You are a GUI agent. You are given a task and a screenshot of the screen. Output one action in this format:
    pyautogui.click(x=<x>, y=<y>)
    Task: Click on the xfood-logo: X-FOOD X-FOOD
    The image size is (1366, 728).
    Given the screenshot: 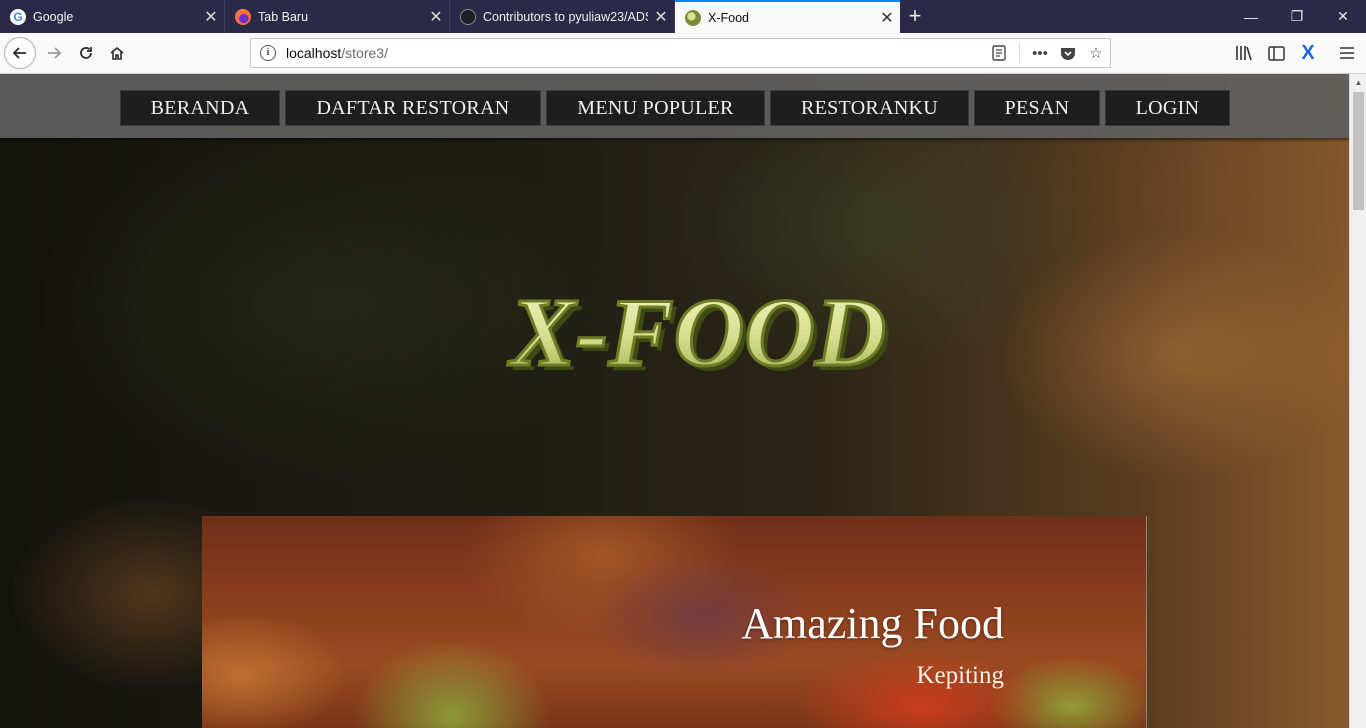 What is the action you would take?
    pyautogui.click(x=698, y=334)
    